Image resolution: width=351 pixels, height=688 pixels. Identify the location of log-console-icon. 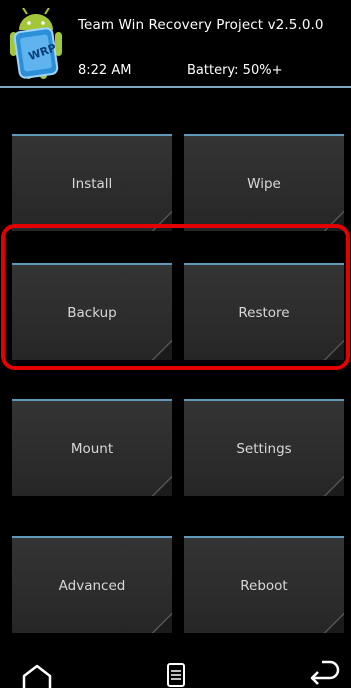
(176, 669).